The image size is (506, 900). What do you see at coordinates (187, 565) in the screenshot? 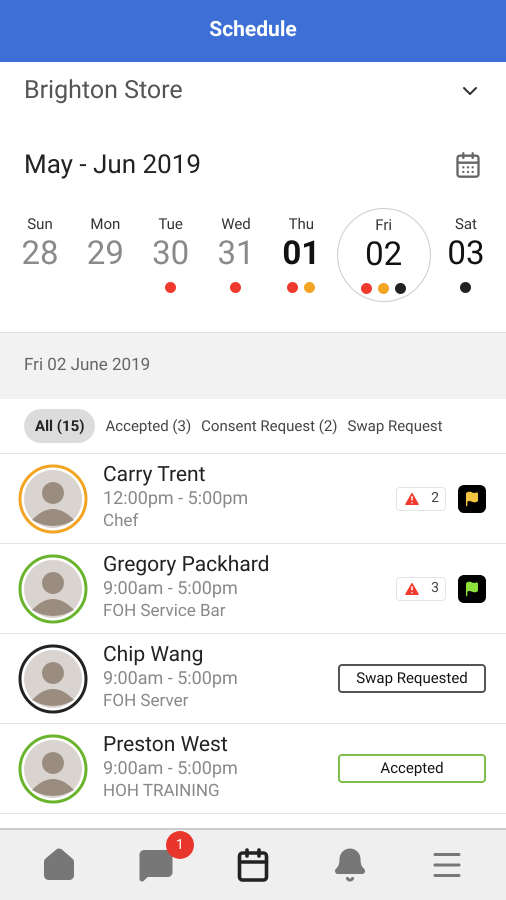
I see `employee-name: Gregory Packhard` at bounding box center [187, 565].